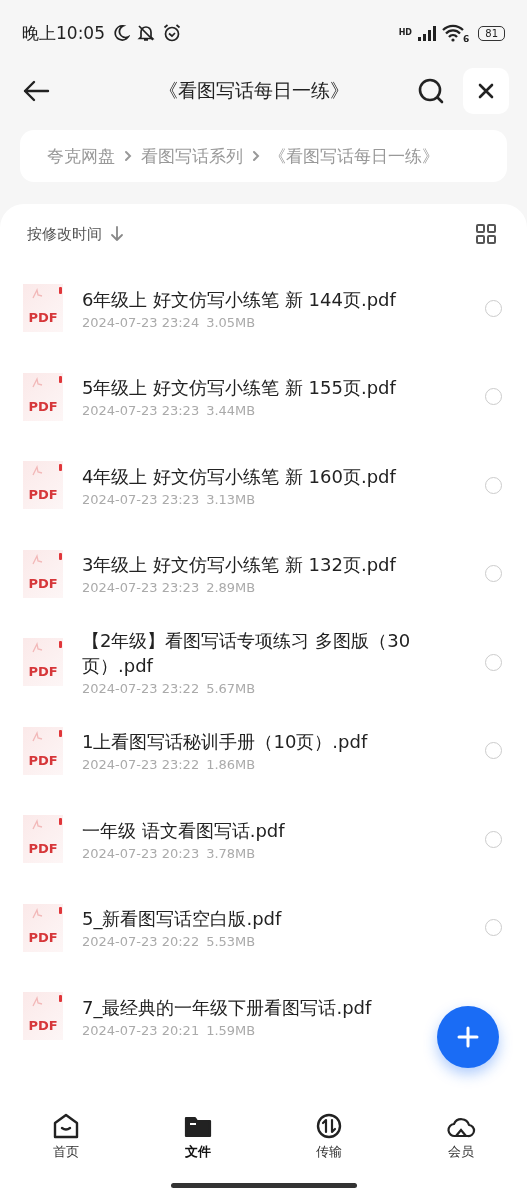 The image size is (527, 1200). I want to click on file-row: PDF 一年级 语文看图写话.pdf 2024-07-23 20:23 3.78MB, so click(263, 839).